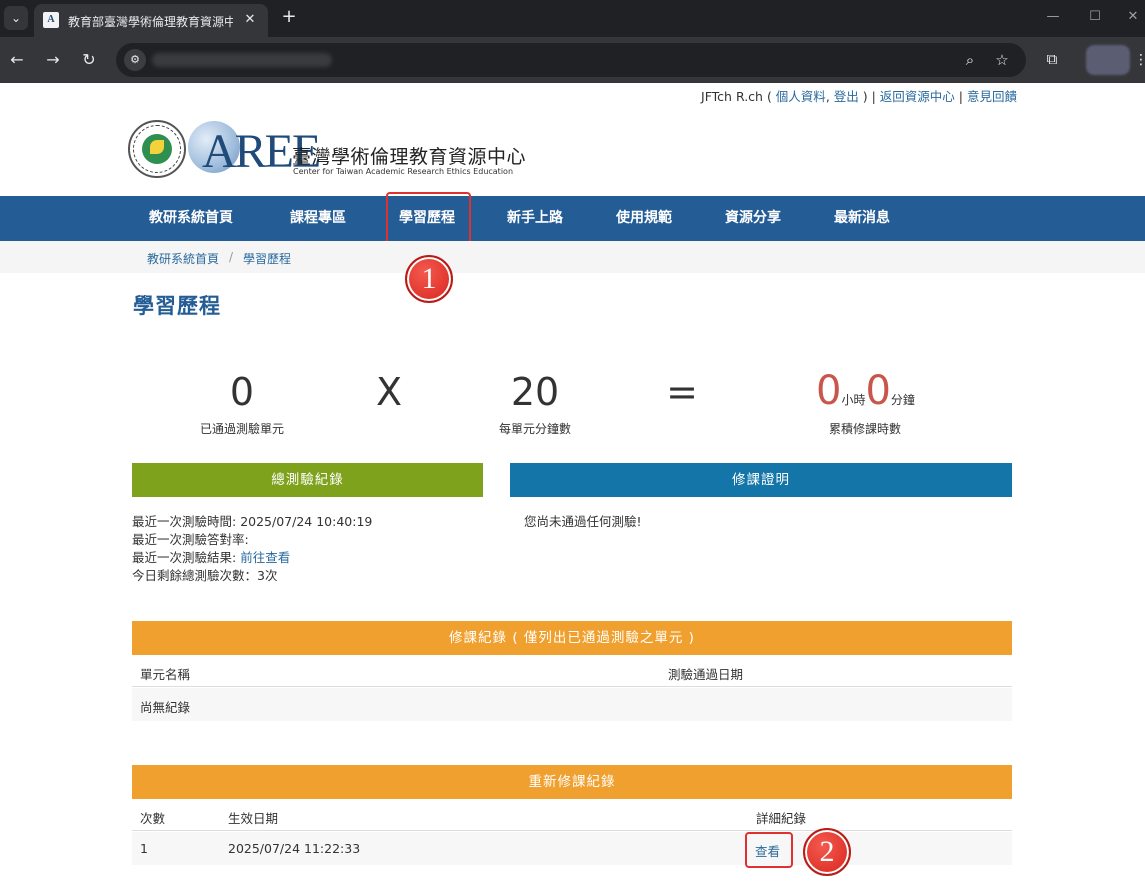 The image size is (1145, 889). What do you see at coordinates (572, 18) in the screenshot?
I see `browser-tab-bar: ⌄ A 教育部臺灣學術倫理教育資源中 ✕ + — ☐ ✕` at bounding box center [572, 18].